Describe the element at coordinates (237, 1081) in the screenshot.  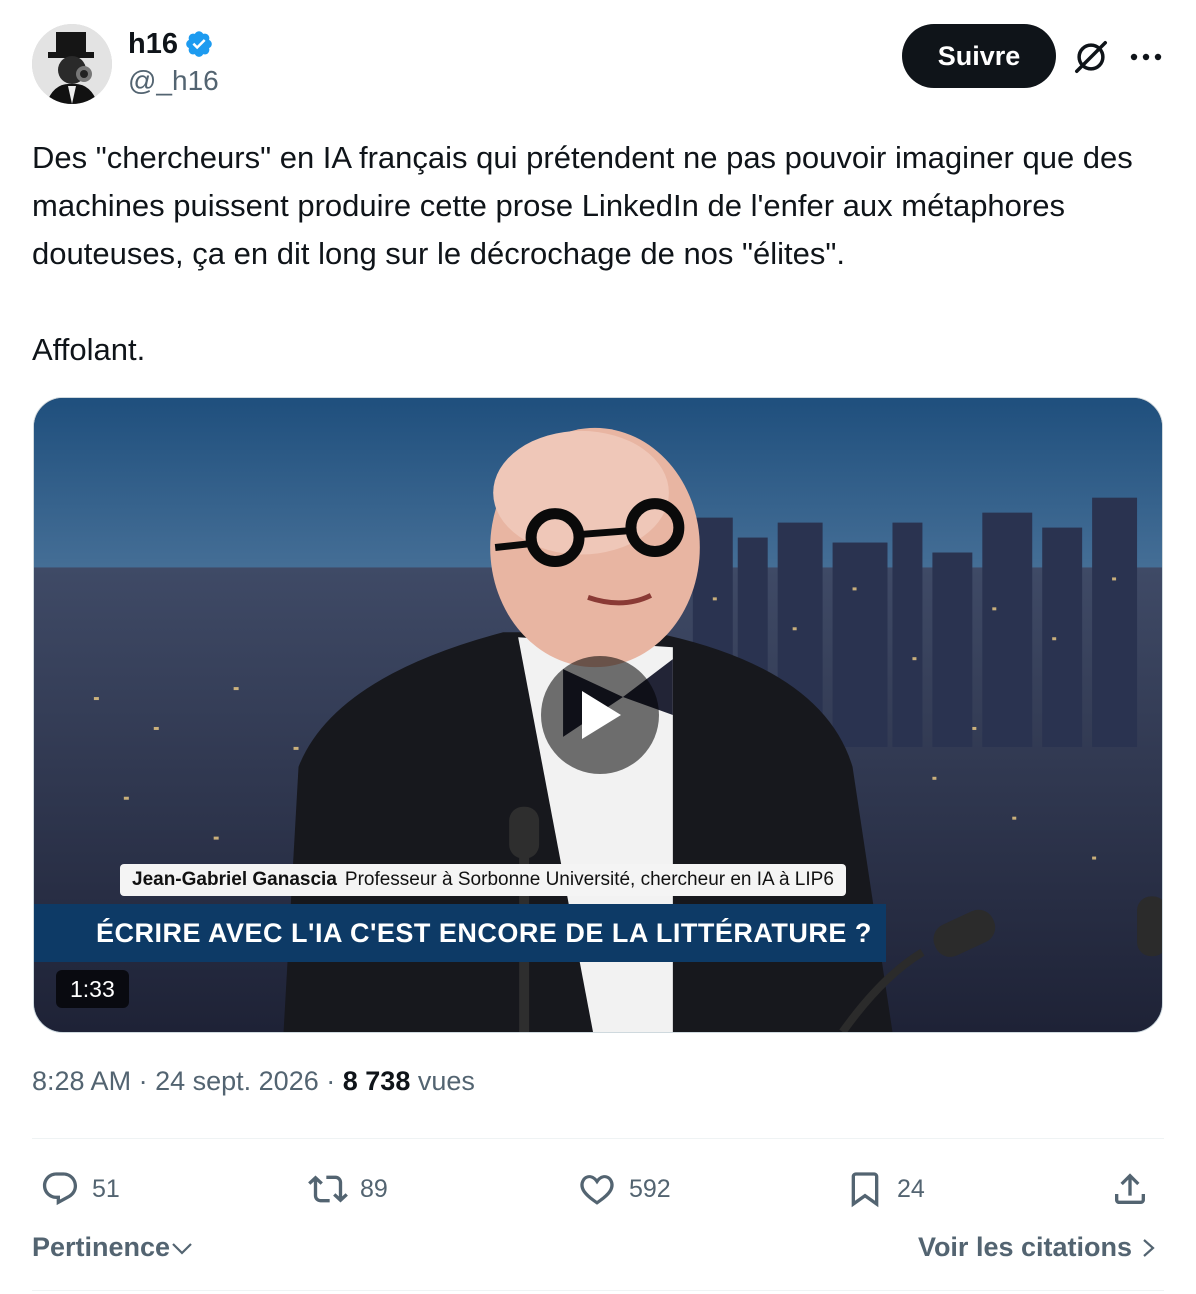
I see `tweet-date: 24 sept. 2026` at that location.